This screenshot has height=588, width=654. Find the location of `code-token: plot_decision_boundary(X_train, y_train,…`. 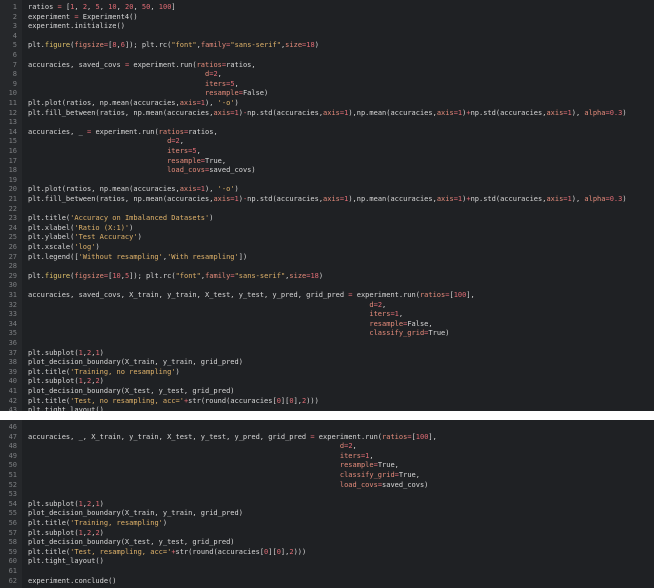

code-token: plot_decision_boundary(X_train, y_train,… is located at coordinates (135, 513).